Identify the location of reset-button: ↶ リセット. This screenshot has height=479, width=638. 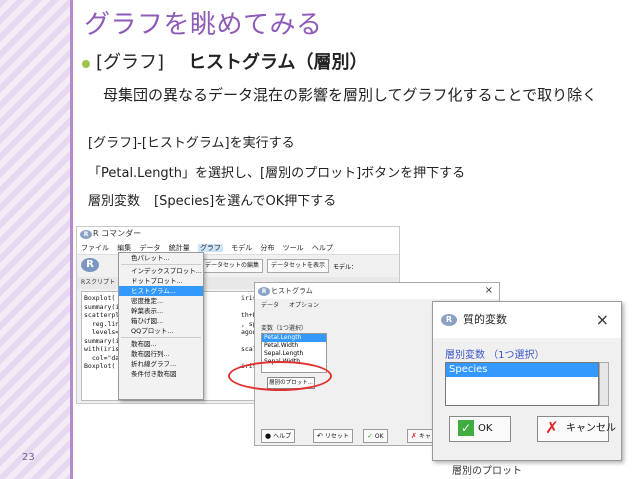
(333, 436).